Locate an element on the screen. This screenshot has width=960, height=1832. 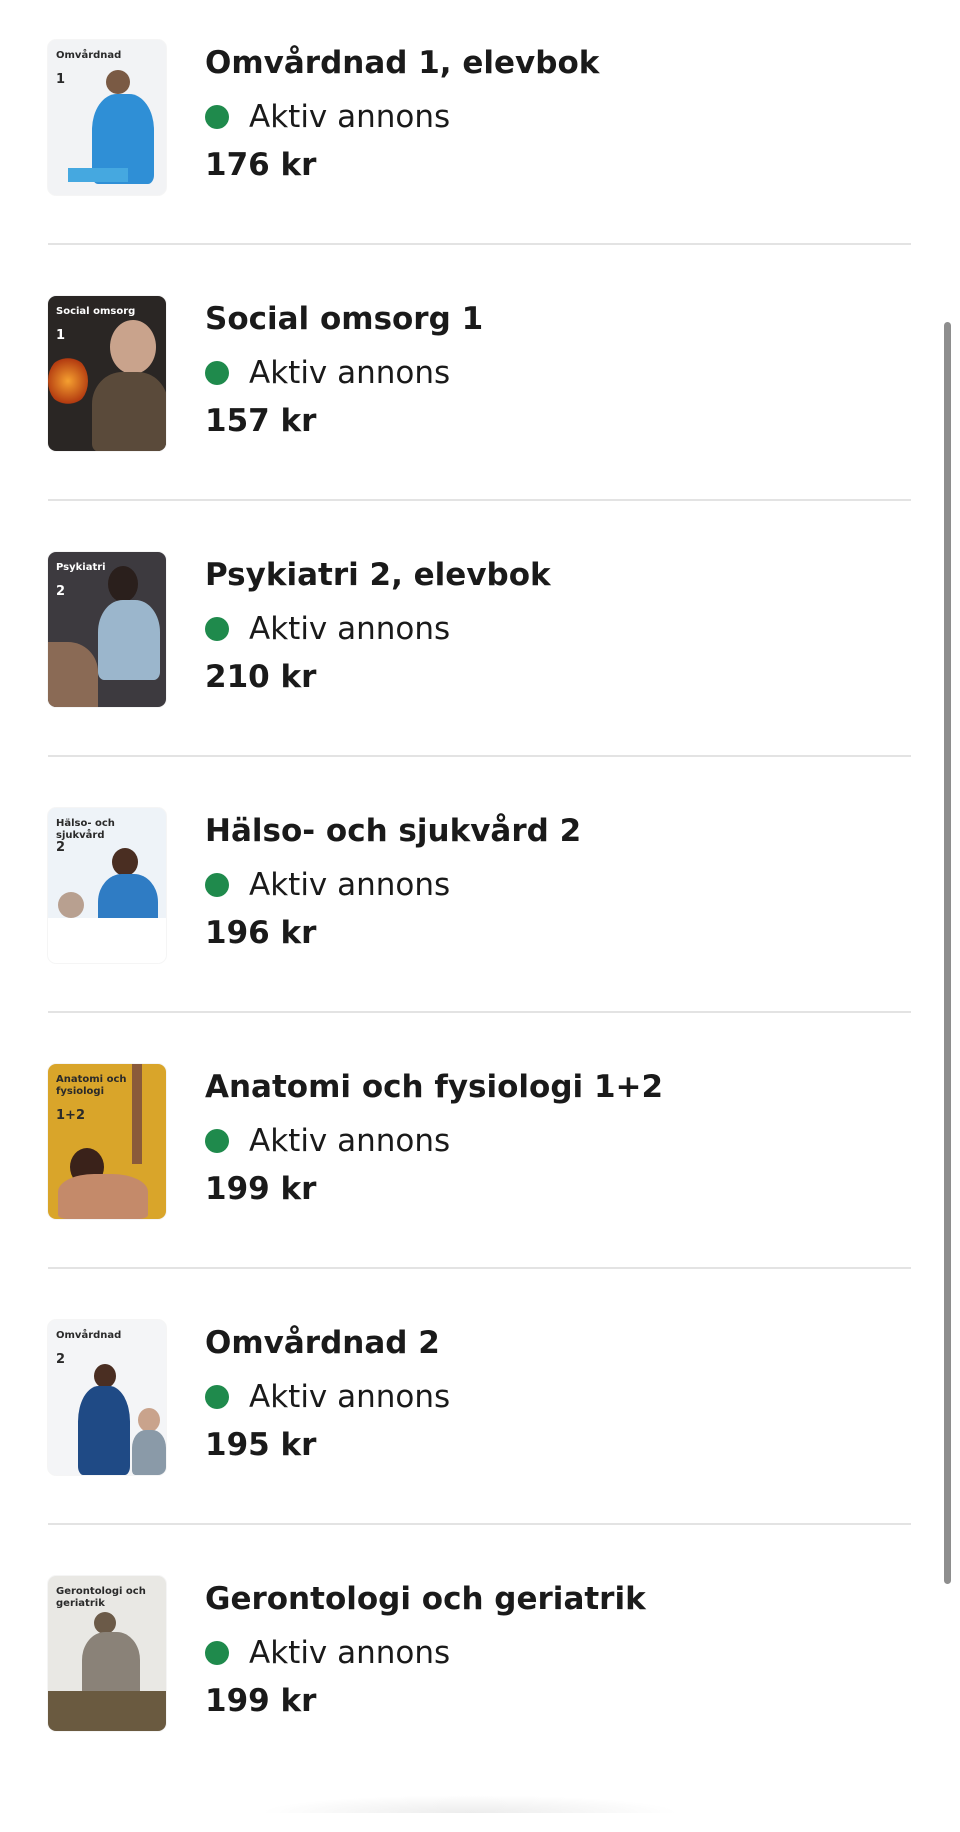
listing-title: Social omsorg 1 is located at coordinates (344, 319).